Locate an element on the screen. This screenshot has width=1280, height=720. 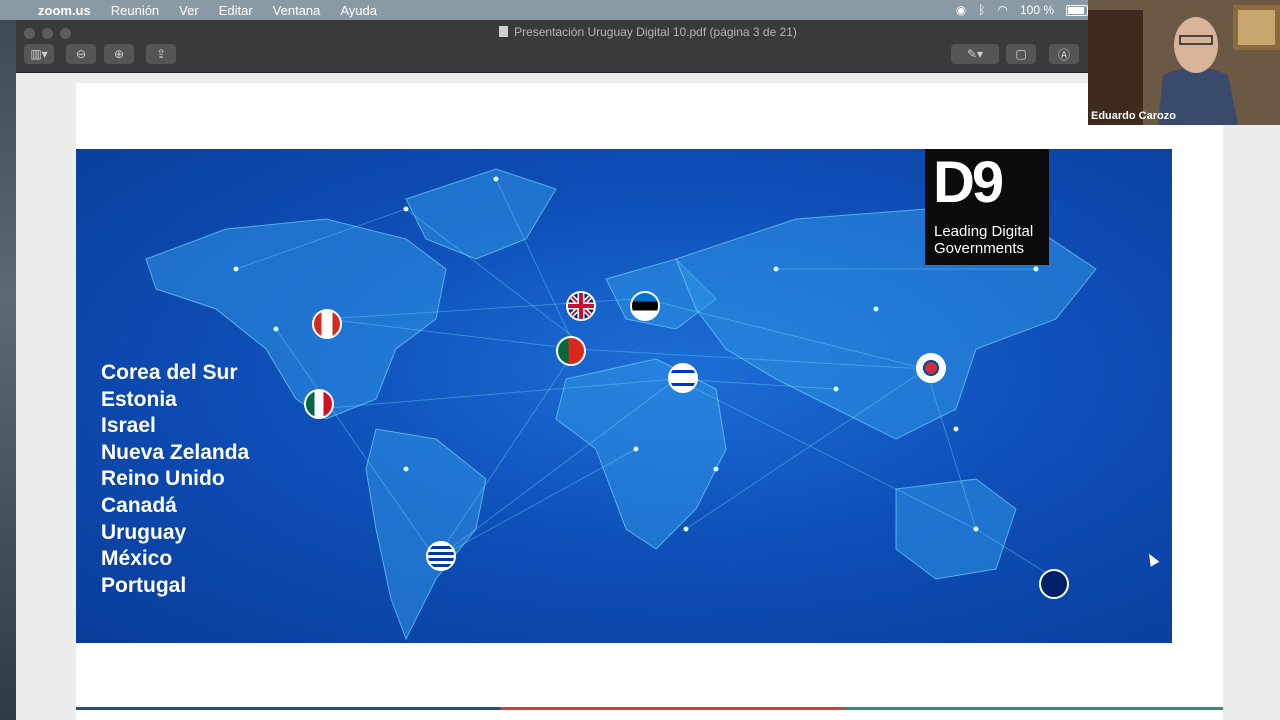
control-center-icon: ◉ is located at coordinates (961, 10).